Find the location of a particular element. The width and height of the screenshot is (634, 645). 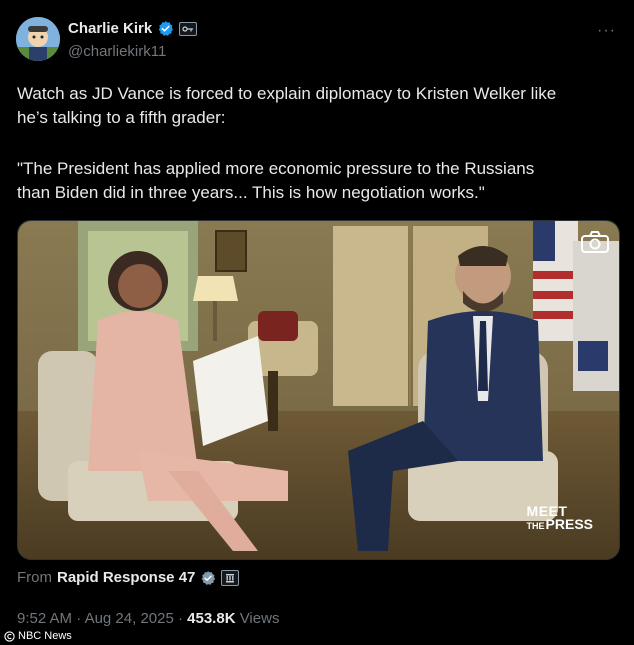

affiliation-badge-icon is located at coordinates (188, 28).